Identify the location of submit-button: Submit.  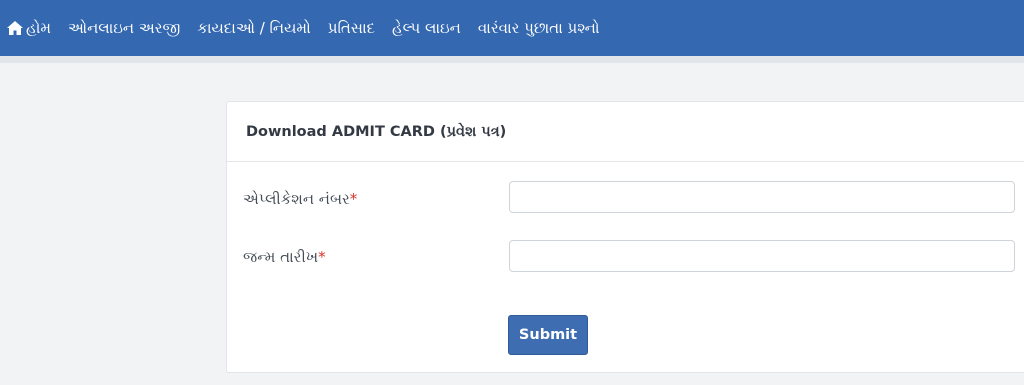
(548, 335).